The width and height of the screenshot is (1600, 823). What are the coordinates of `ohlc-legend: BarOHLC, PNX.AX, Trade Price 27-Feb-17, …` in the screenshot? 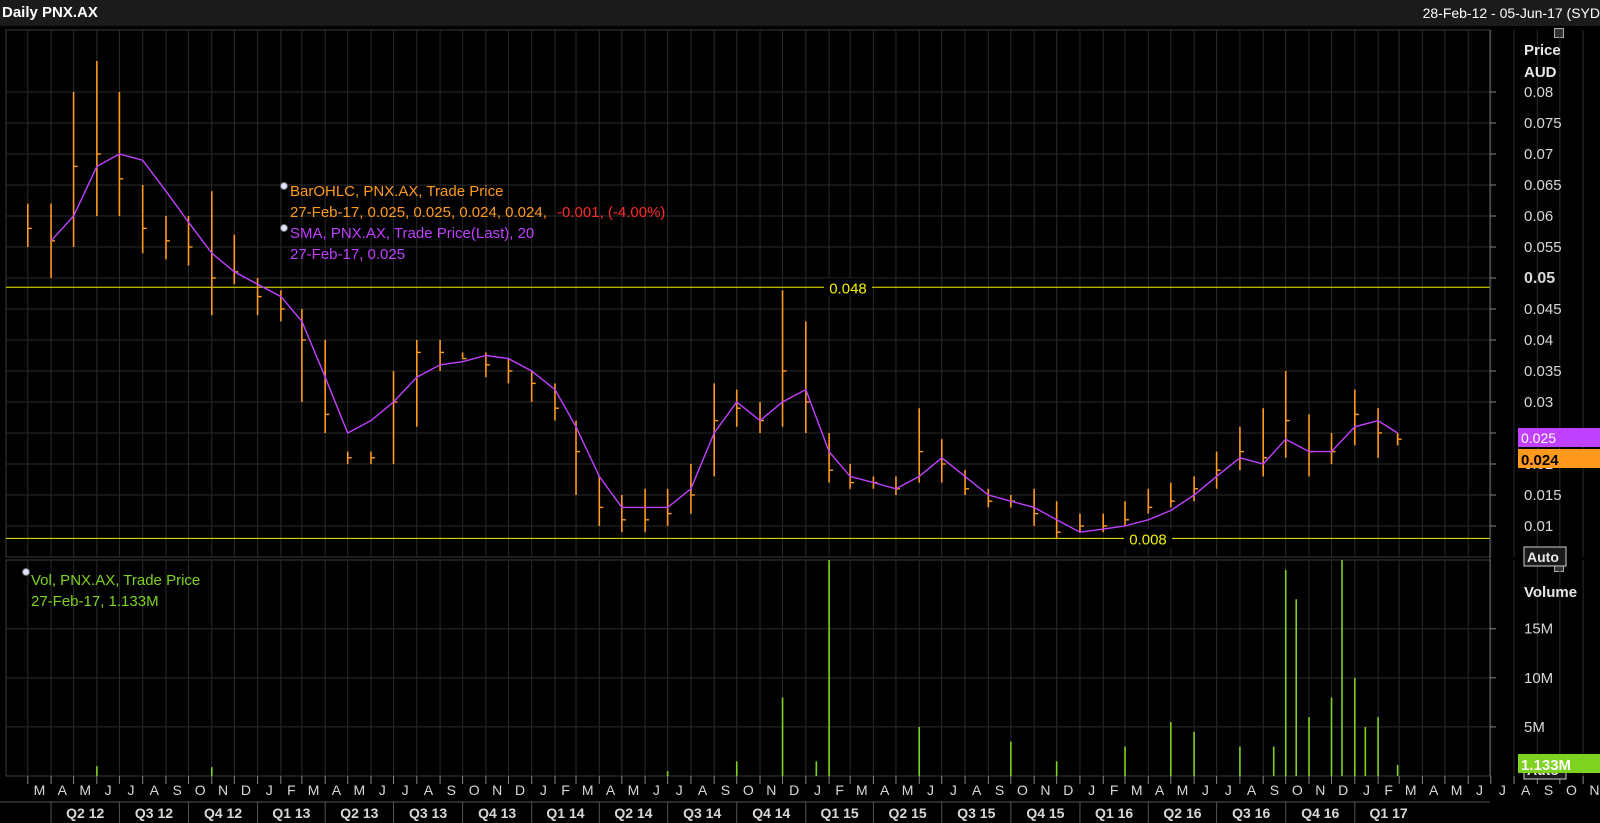 It's located at (473, 202).